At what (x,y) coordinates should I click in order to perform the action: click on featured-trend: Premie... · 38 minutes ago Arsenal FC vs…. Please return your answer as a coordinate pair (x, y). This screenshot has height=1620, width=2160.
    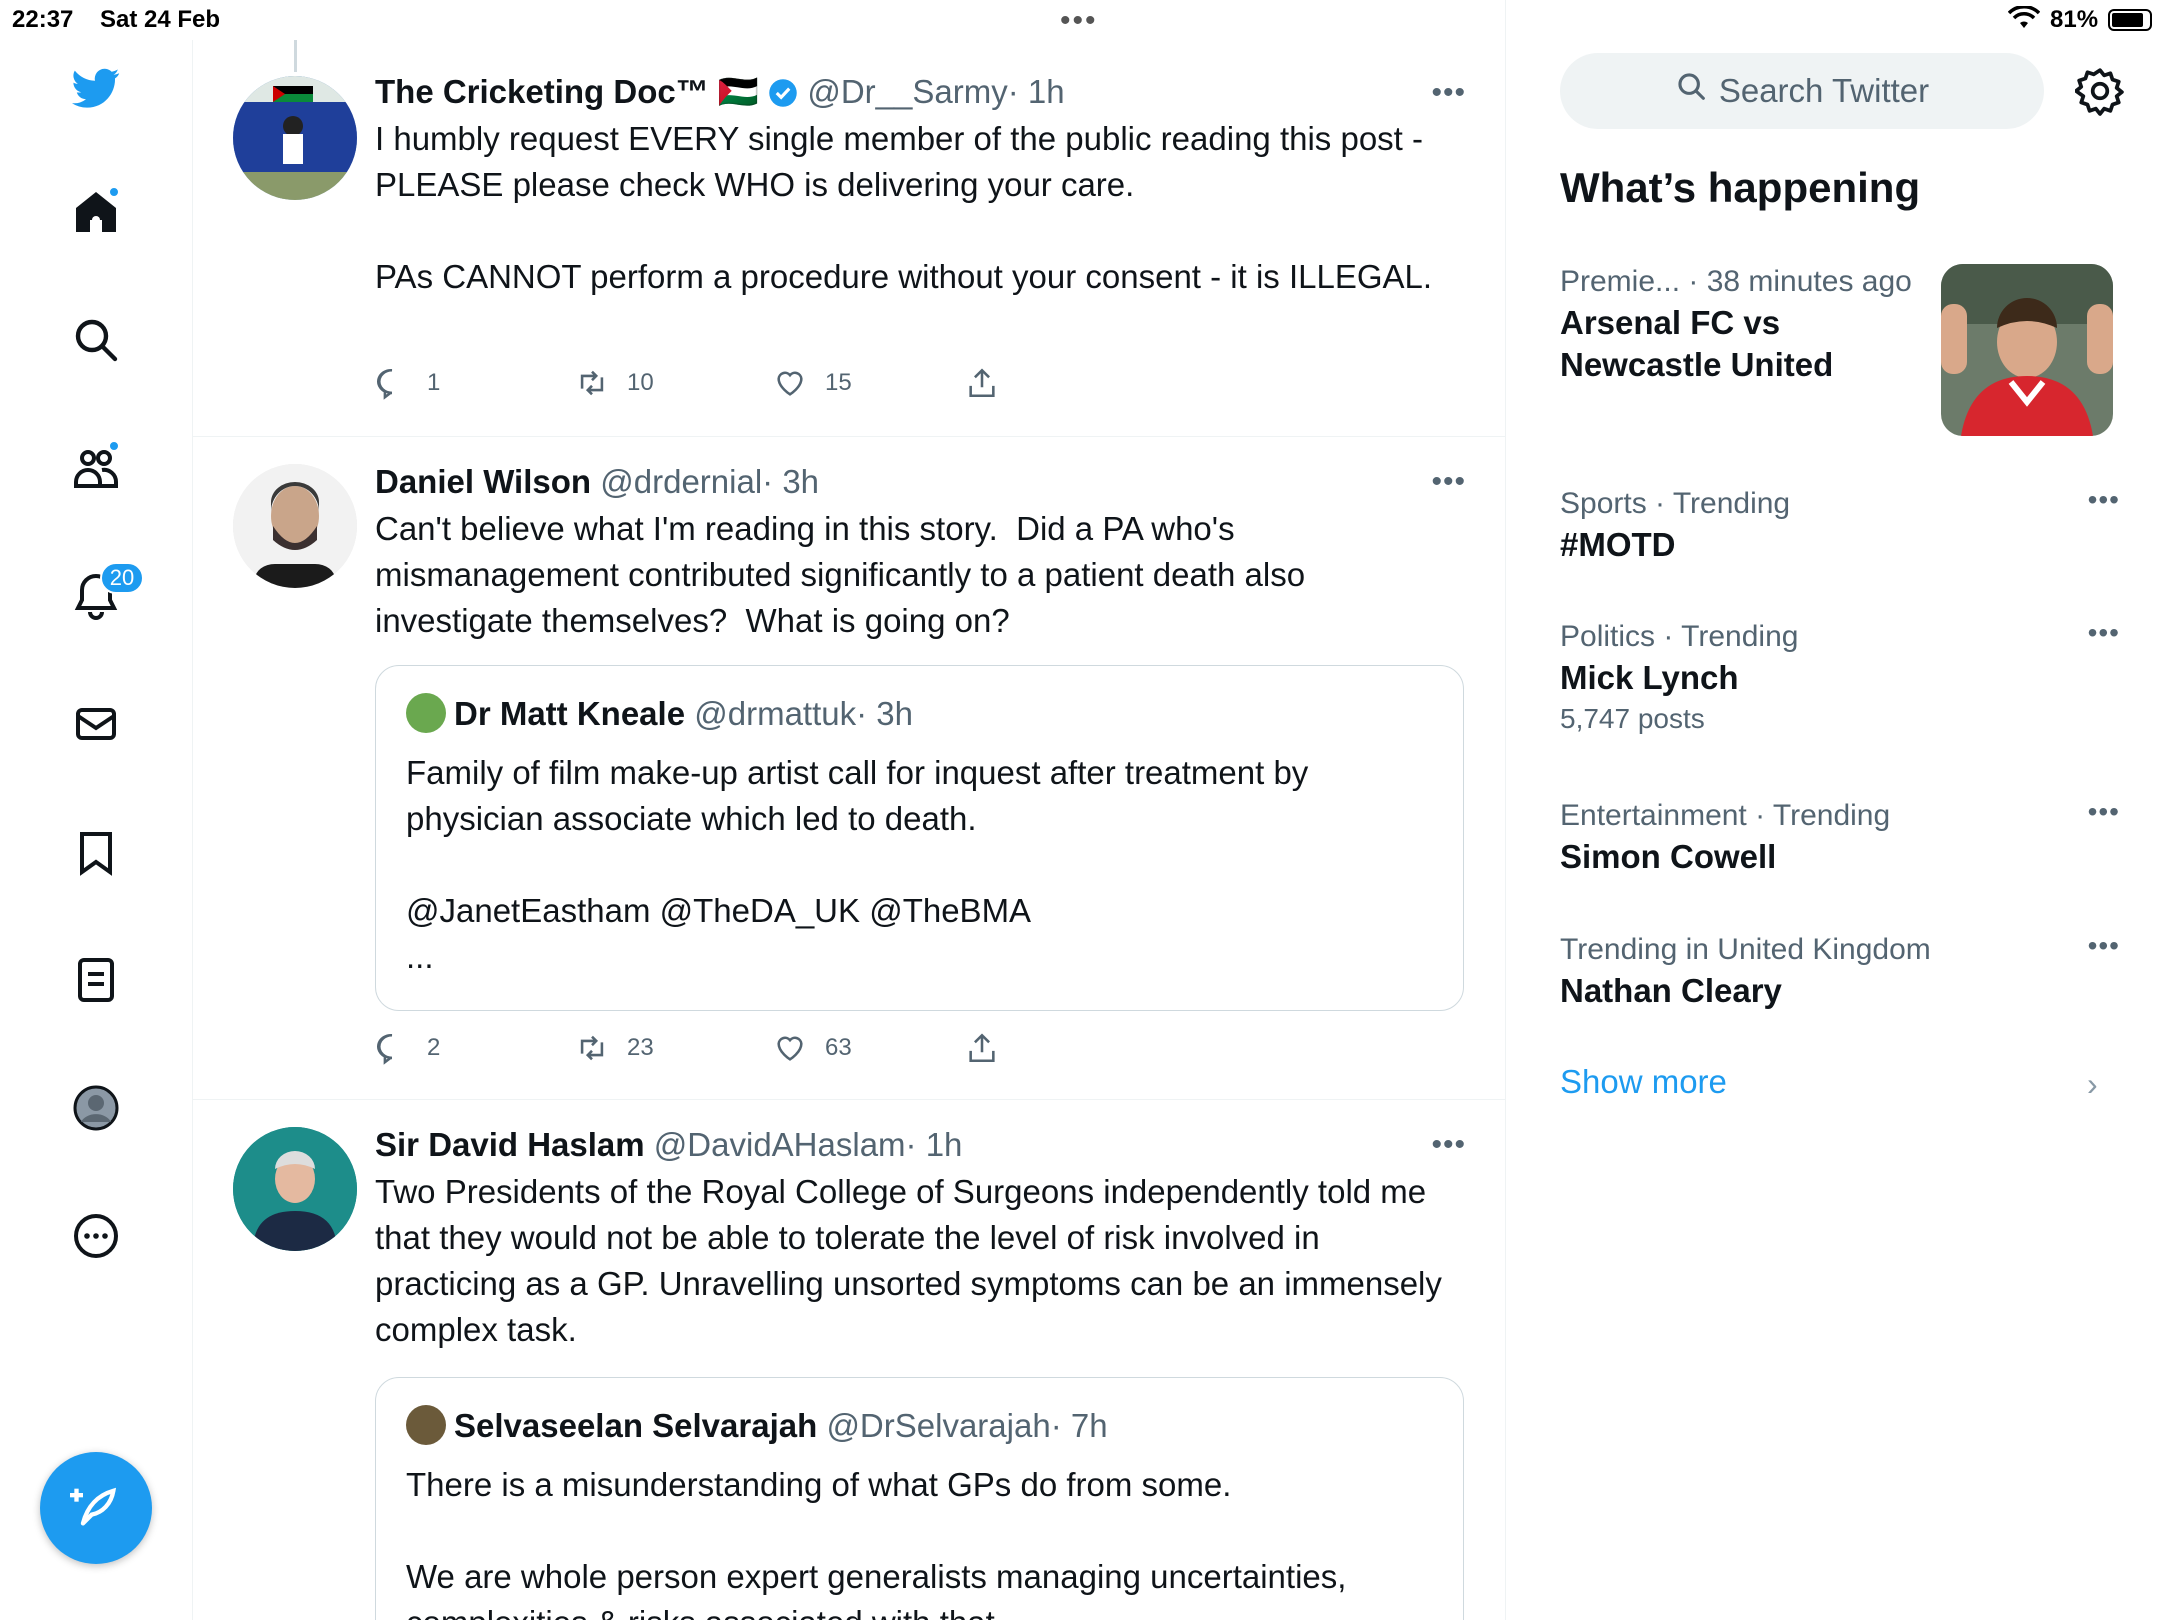
    Looking at the image, I should click on (1740, 324).